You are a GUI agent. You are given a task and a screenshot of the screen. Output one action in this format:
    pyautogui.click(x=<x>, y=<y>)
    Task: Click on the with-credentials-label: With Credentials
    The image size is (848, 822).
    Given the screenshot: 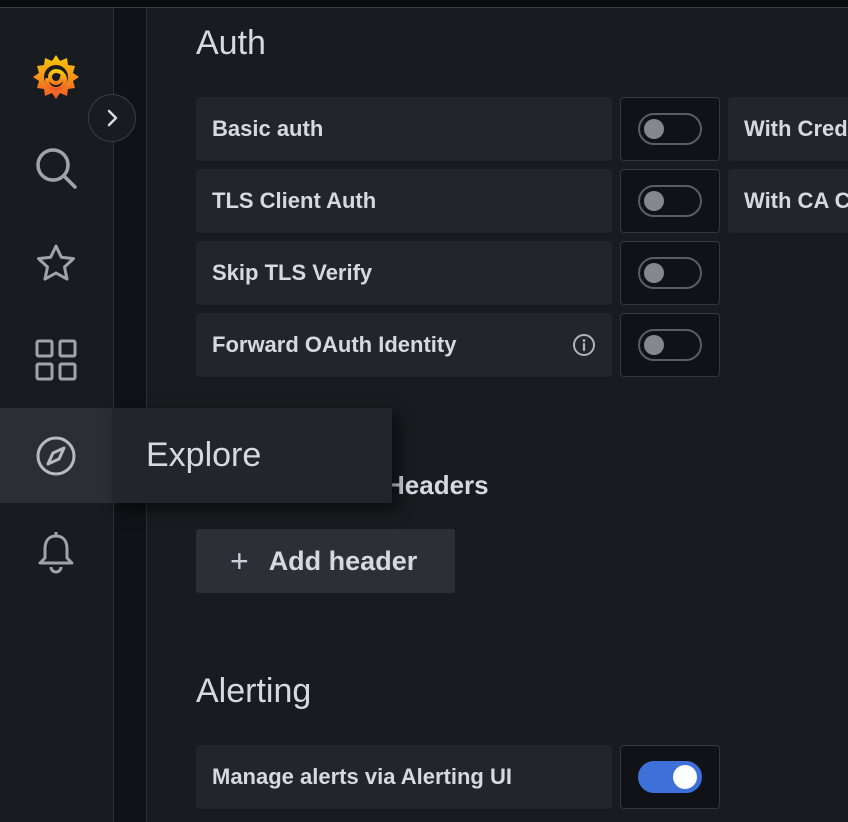 What is the action you would take?
    pyautogui.click(x=788, y=129)
    